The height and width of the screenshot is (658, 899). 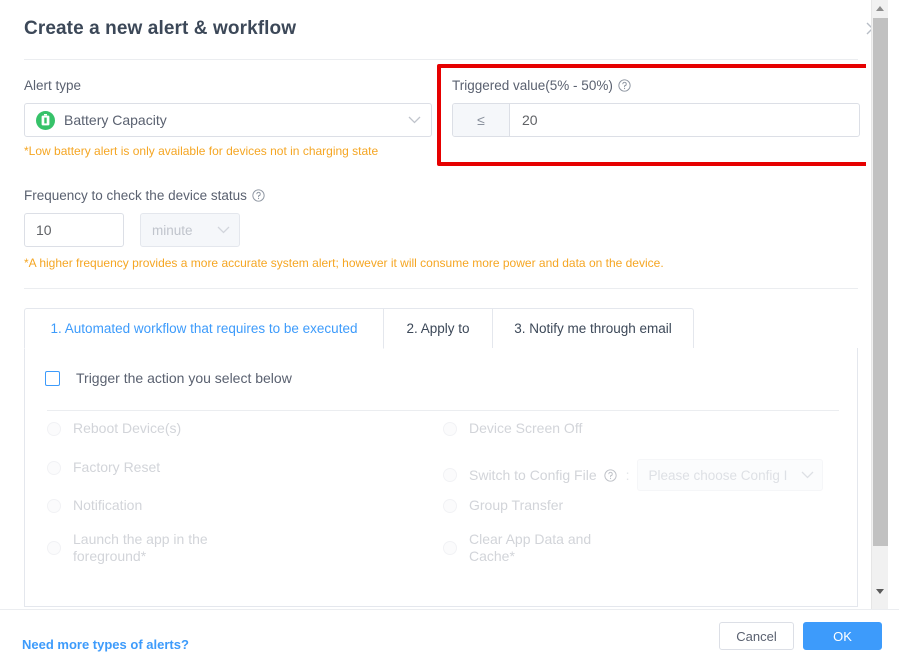 What do you see at coordinates (593, 328) in the screenshot?
I see `tab-notify-email: 3. Notify me through email` at bounding box center [593, 328].